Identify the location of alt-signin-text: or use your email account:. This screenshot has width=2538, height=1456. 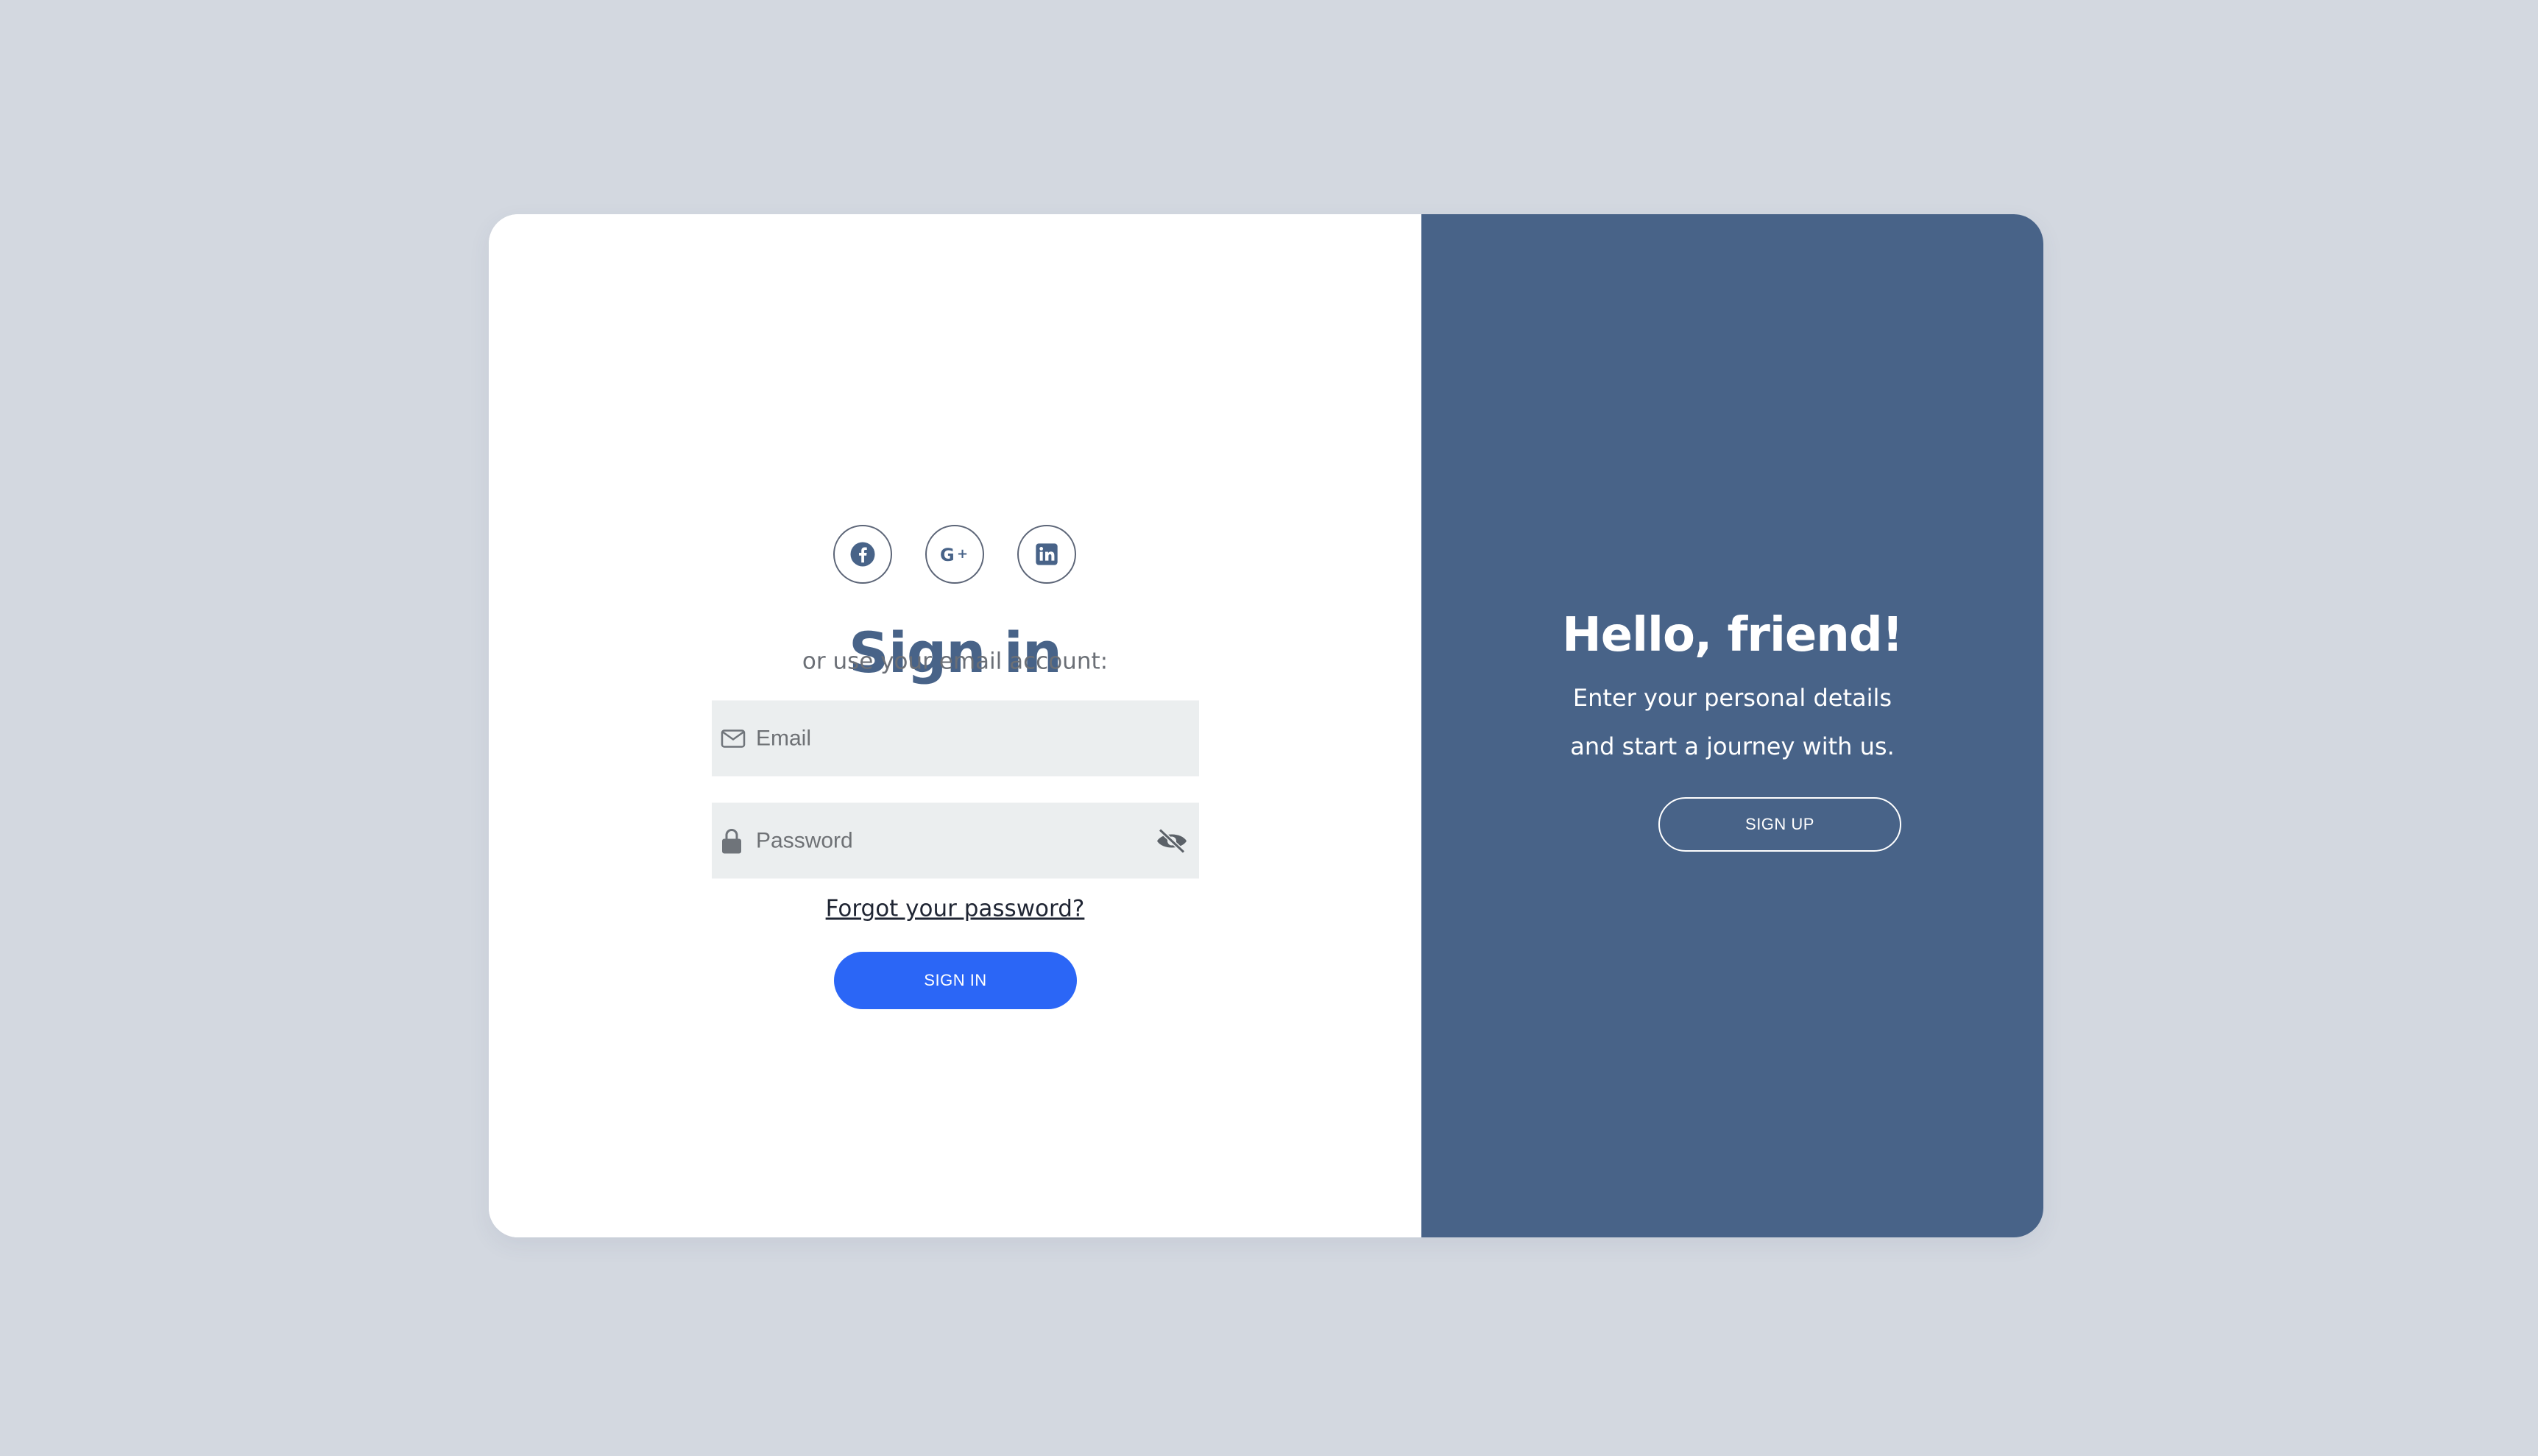
(956, 661).